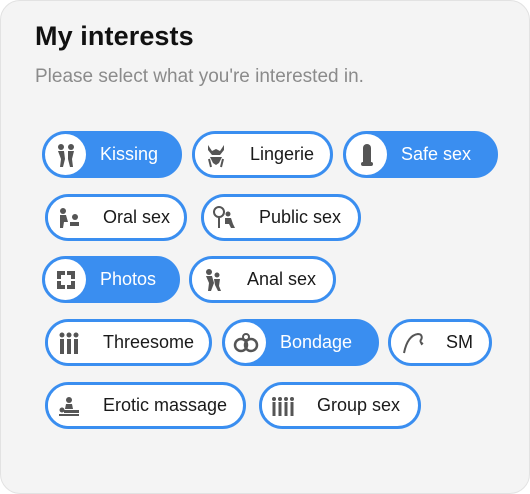 This screenshot has width=530, height=494. Describe the element at coordinates (440, 342) in the screenshot. I see `interest-chip-sm: SM` at that location.